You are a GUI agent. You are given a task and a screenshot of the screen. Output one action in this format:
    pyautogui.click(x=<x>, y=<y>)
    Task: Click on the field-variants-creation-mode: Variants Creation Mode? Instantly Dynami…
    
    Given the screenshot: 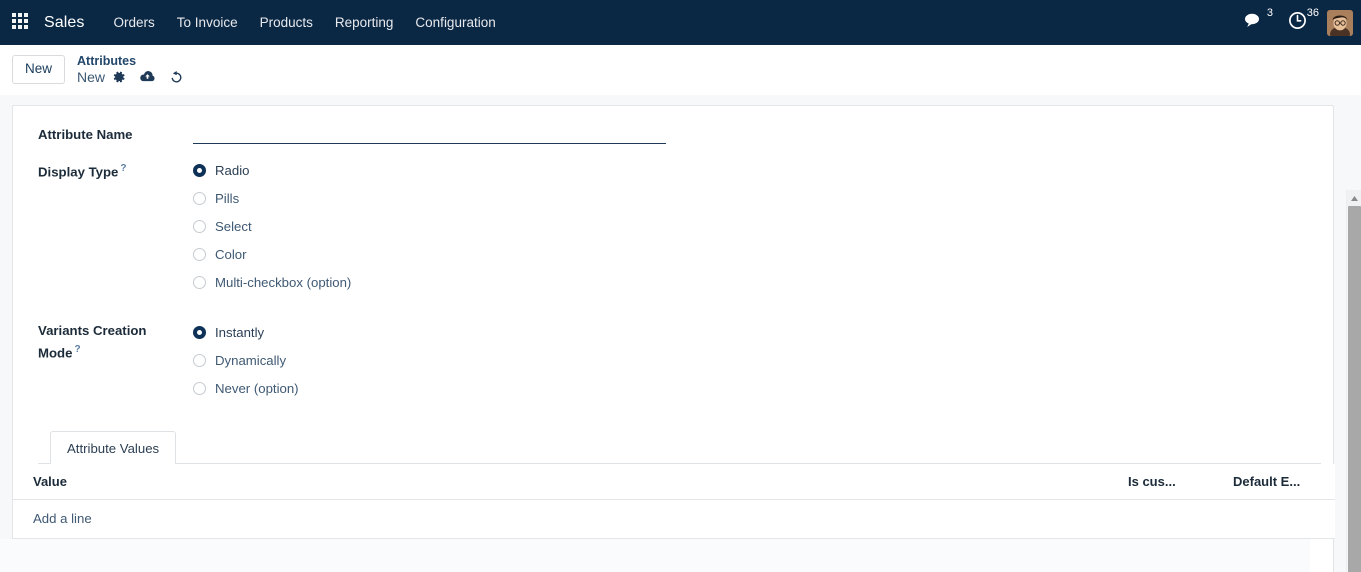 What is the action you would take?
    pyautogui.click(x=673, y=360)
    